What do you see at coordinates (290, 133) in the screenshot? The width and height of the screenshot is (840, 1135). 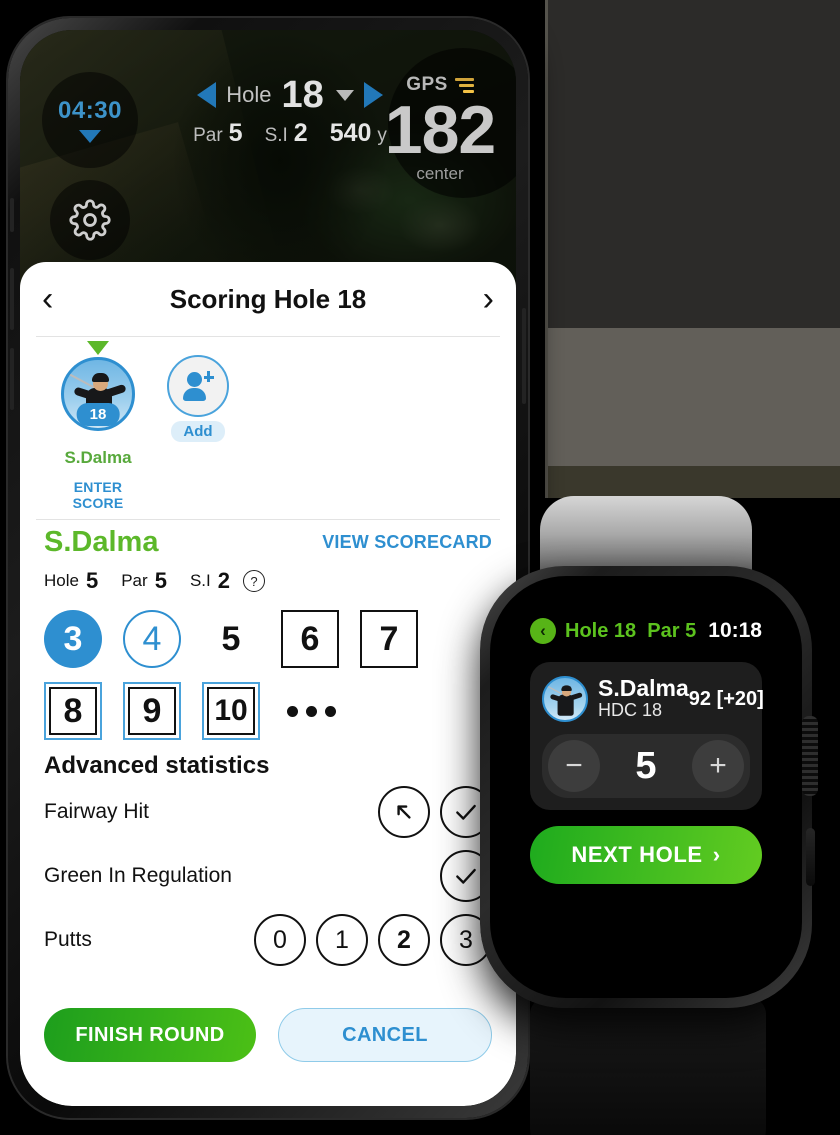 I see `hole-meta-row: Par 5 S.I 2 540 y` at bounding box center [290, 133].